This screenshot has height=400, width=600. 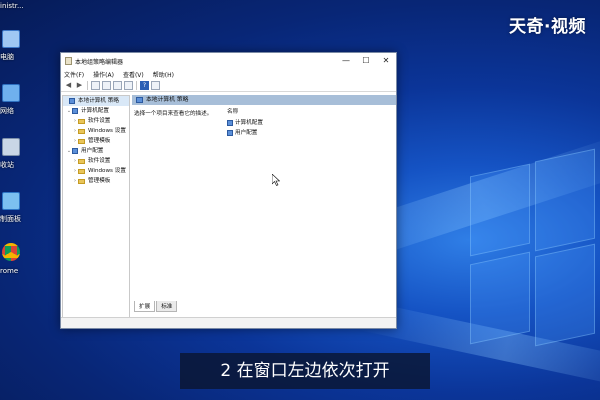 I want to click on desktop-icon-network: 网络, so click(x=11, y=99).